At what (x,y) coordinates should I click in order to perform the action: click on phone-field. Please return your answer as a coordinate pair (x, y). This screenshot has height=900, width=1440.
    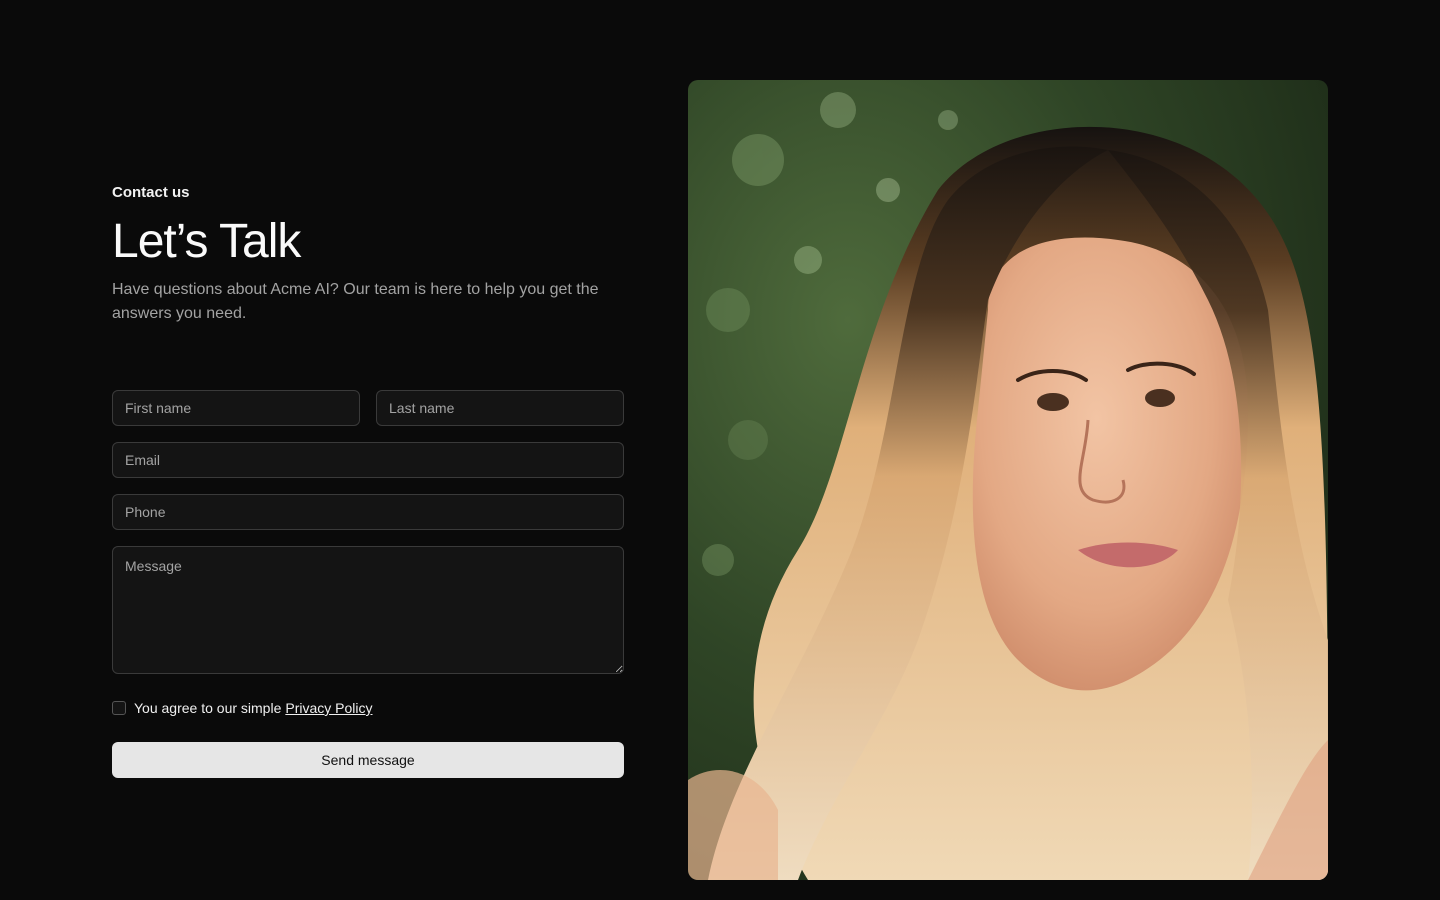
    Looking at the image, I should click on (368, 512).